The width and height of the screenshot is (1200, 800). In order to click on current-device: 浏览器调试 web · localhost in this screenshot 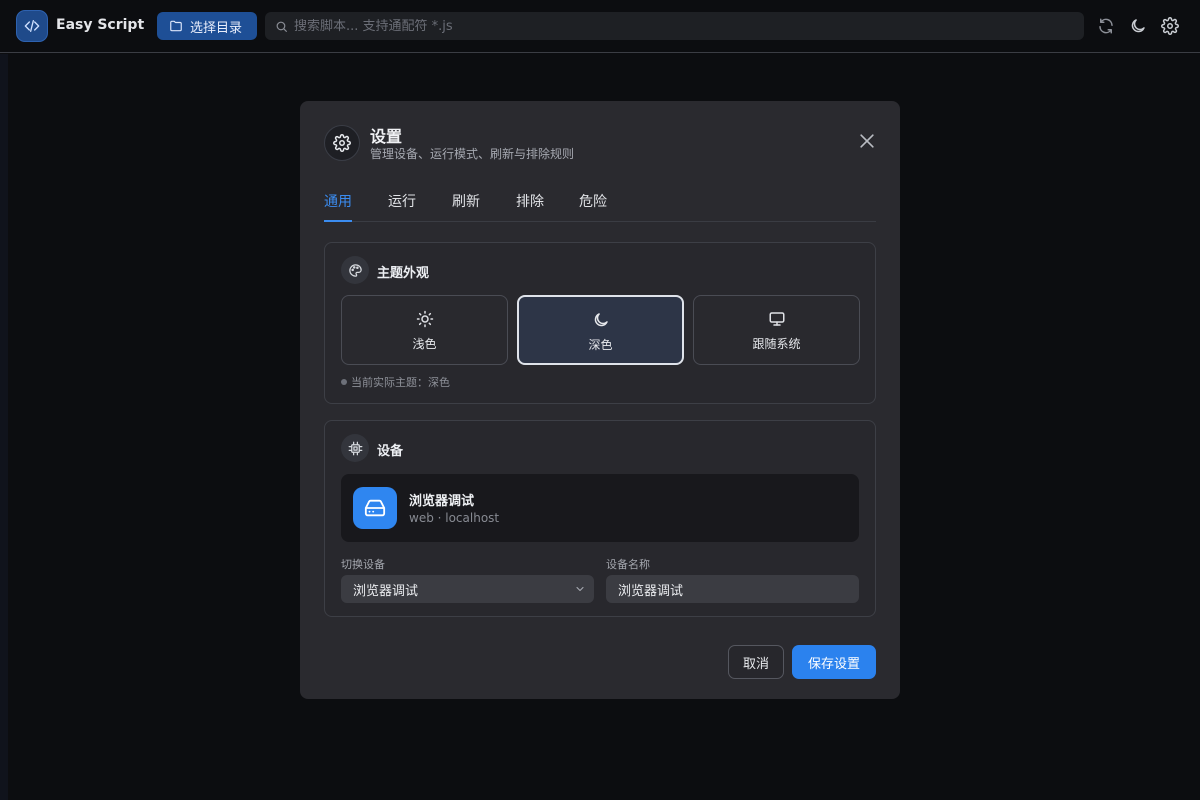, I will do `click(600, 508)`.